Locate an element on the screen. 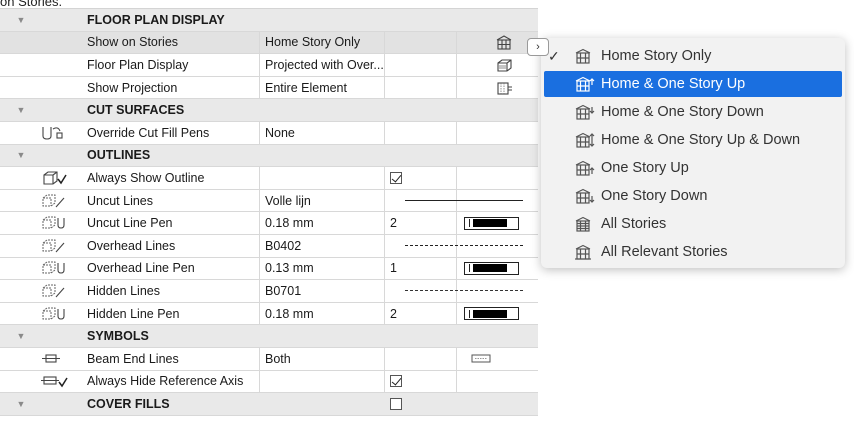 The height and width of the screenshot is (444, 854). pen-fill is located at coordinates (490, 268).